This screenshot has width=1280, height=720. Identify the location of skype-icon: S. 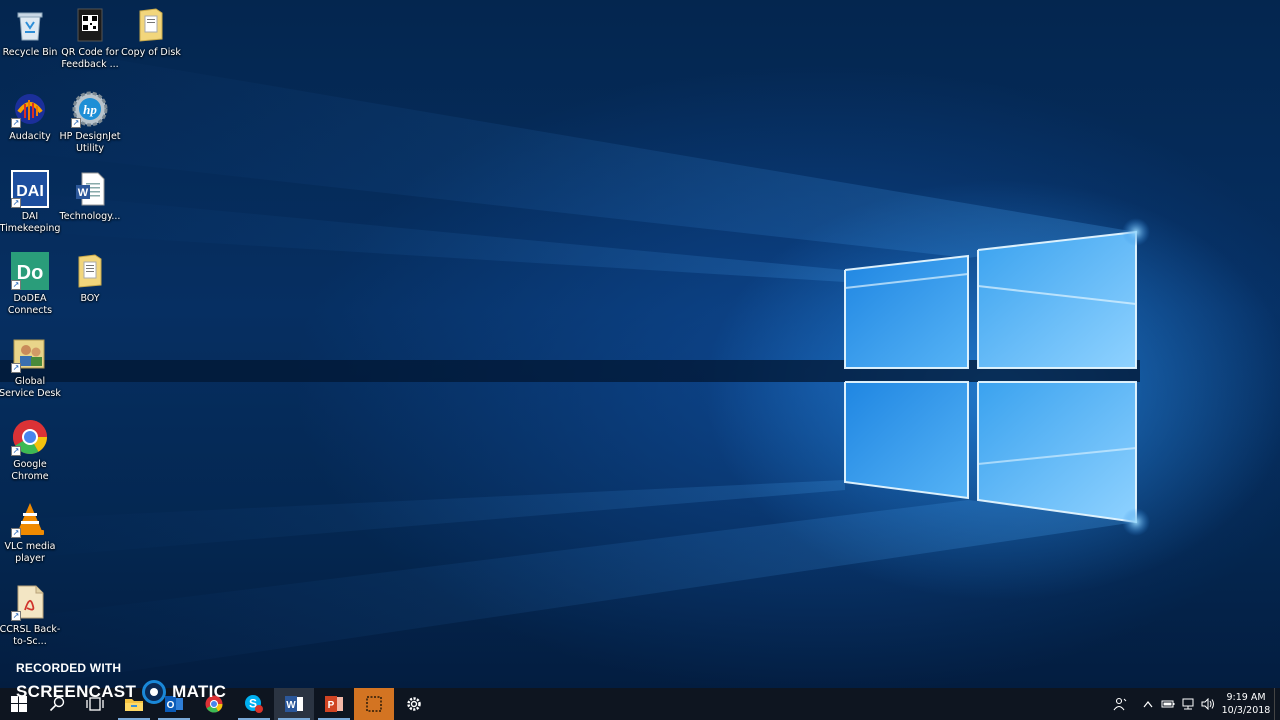
(254, 704).